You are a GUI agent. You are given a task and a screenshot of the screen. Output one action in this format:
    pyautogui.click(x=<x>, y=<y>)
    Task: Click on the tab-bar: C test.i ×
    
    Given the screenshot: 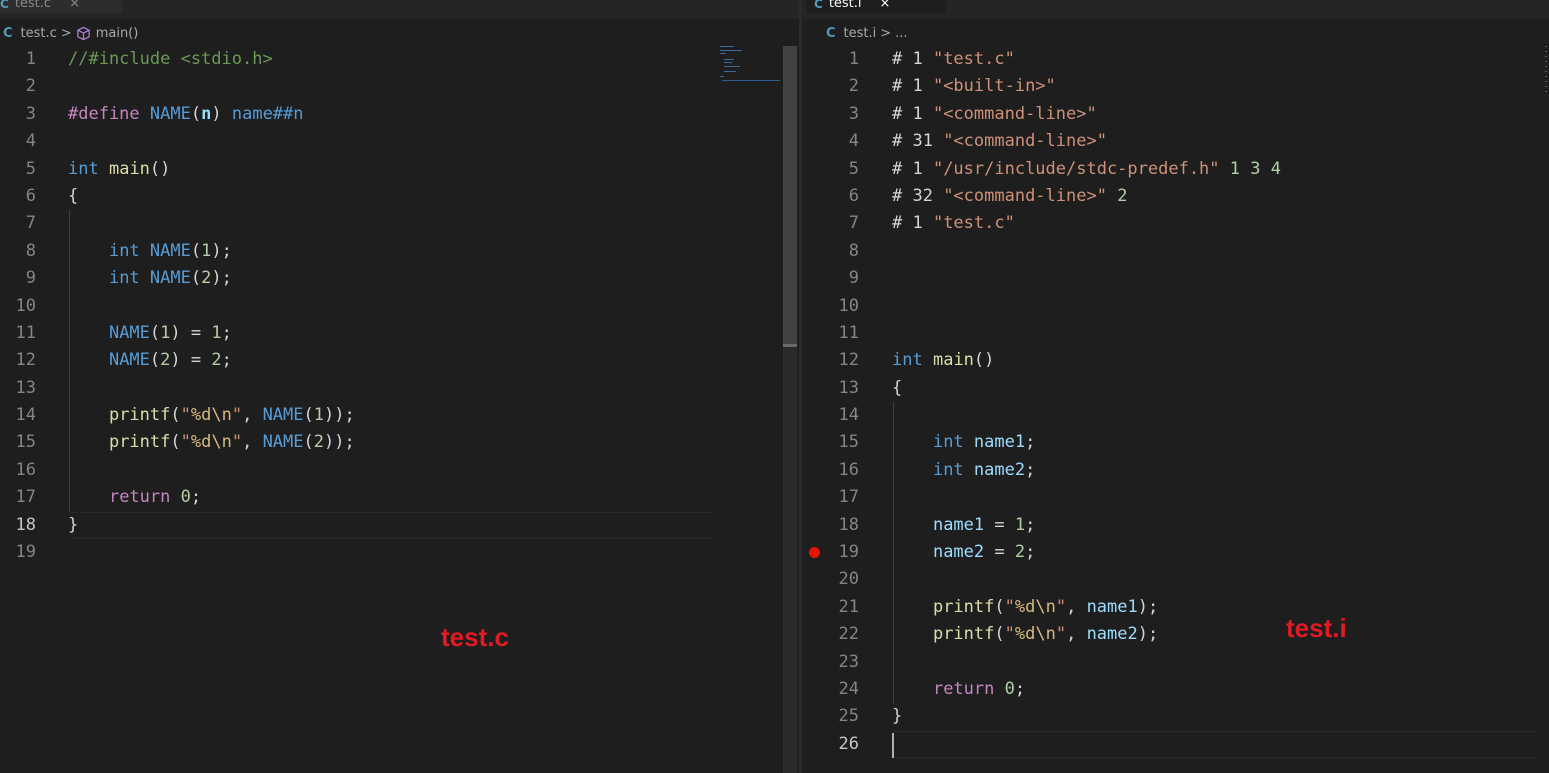 What is the action you would take?
    pyautogui.click(x=1175, y=9)
    